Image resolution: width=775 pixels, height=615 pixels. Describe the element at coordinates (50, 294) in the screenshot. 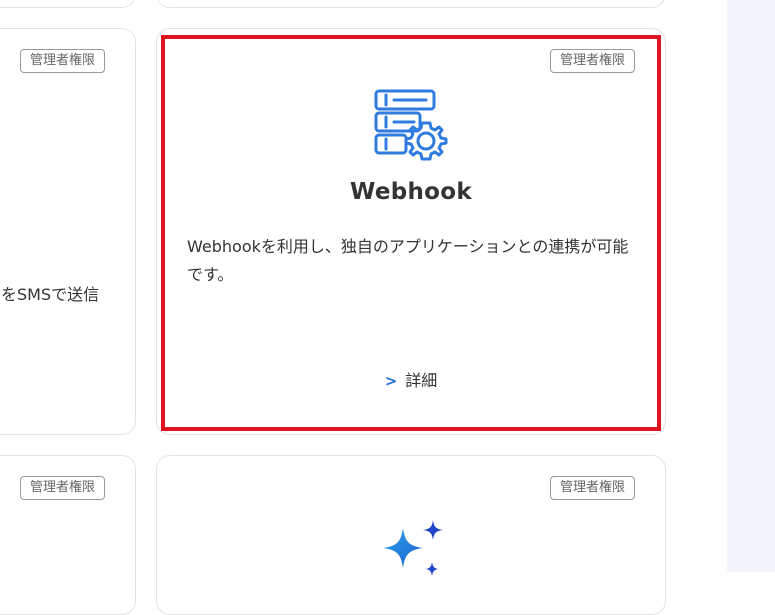

I see `card-description: をSMSで送信` at that location.